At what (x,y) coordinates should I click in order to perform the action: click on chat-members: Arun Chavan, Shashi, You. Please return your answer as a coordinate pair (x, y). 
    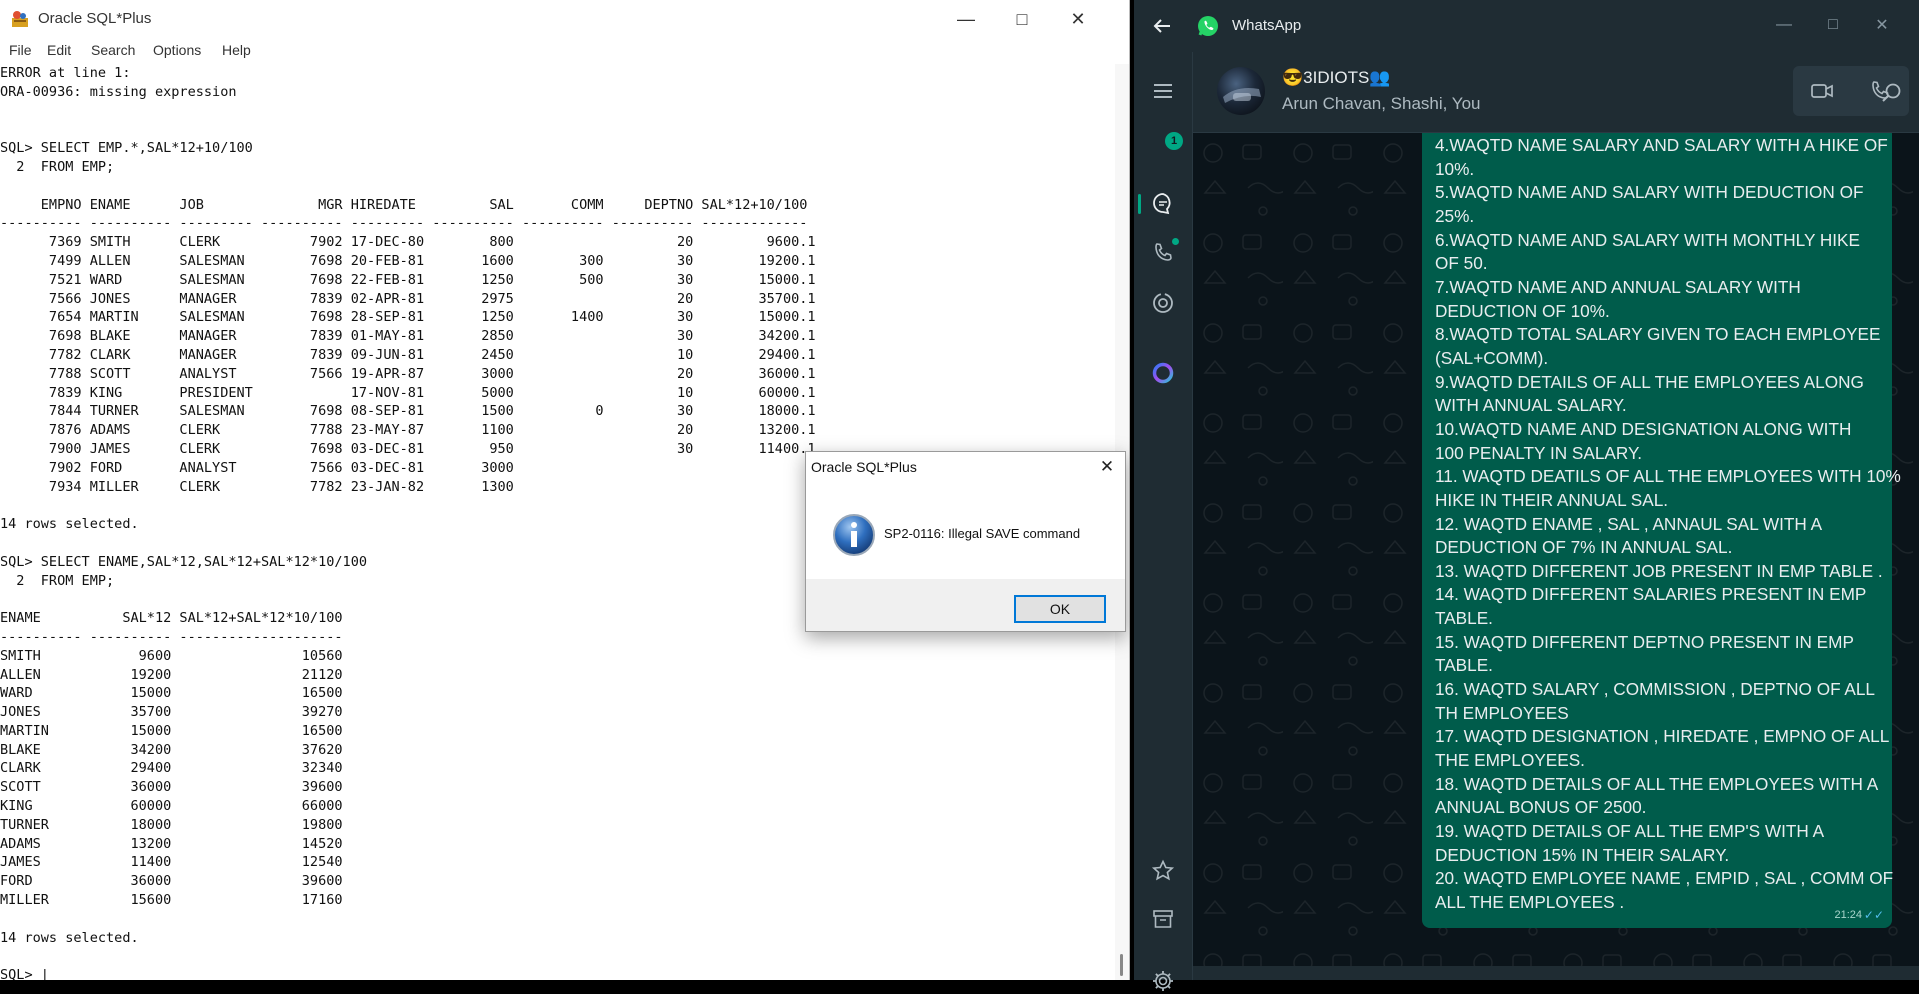
    Looking at the image, I should click on (1381, 103).